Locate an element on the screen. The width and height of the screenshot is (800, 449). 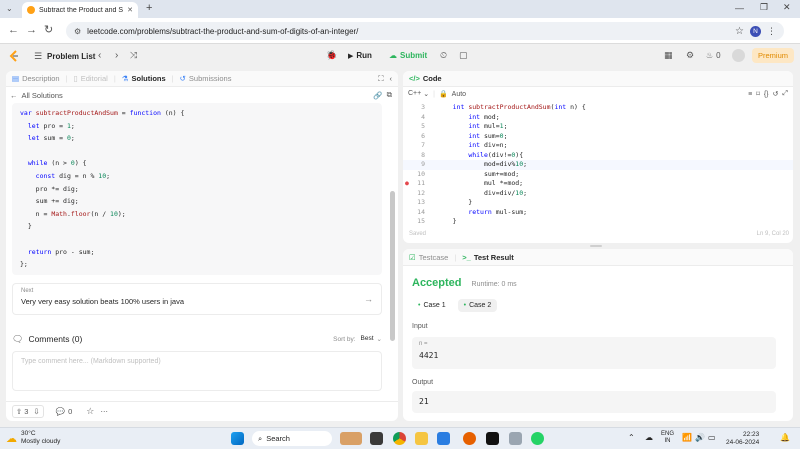
close-window-icon: ✕ is located at coordinates (787, 7).